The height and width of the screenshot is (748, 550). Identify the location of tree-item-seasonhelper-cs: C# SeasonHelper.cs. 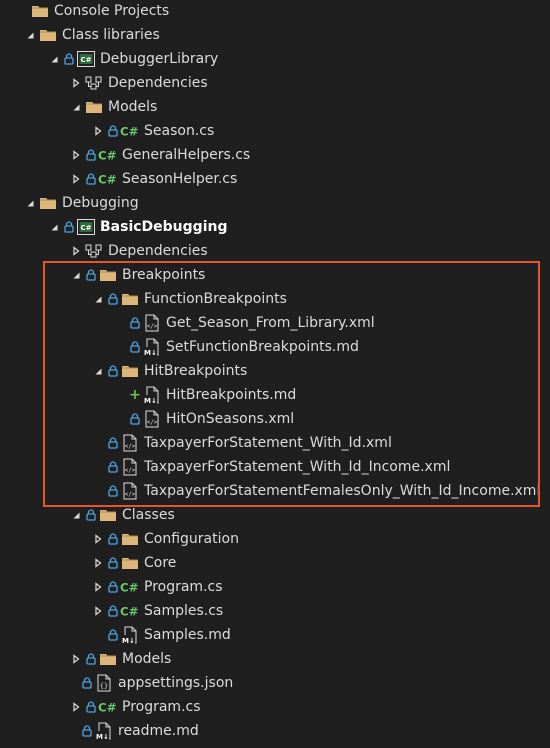
(275, 179).